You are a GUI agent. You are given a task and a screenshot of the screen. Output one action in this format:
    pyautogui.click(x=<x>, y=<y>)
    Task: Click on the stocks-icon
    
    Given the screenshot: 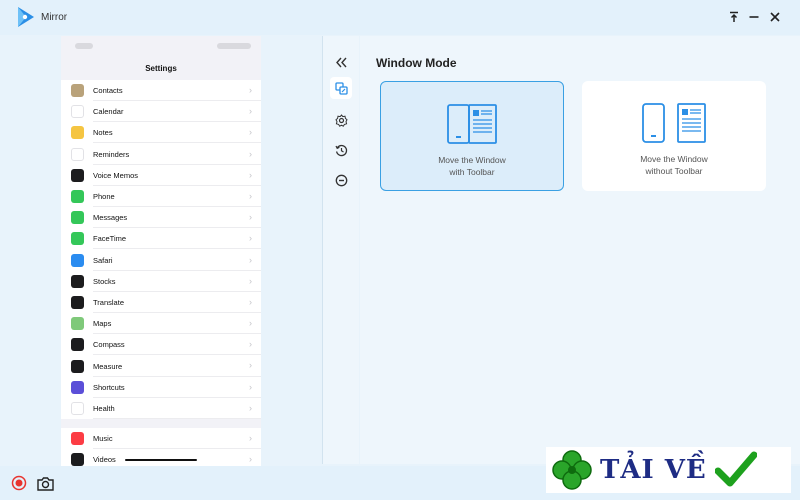 What is the action you would take?
    pyautogui.click(x=77, y=281)
    